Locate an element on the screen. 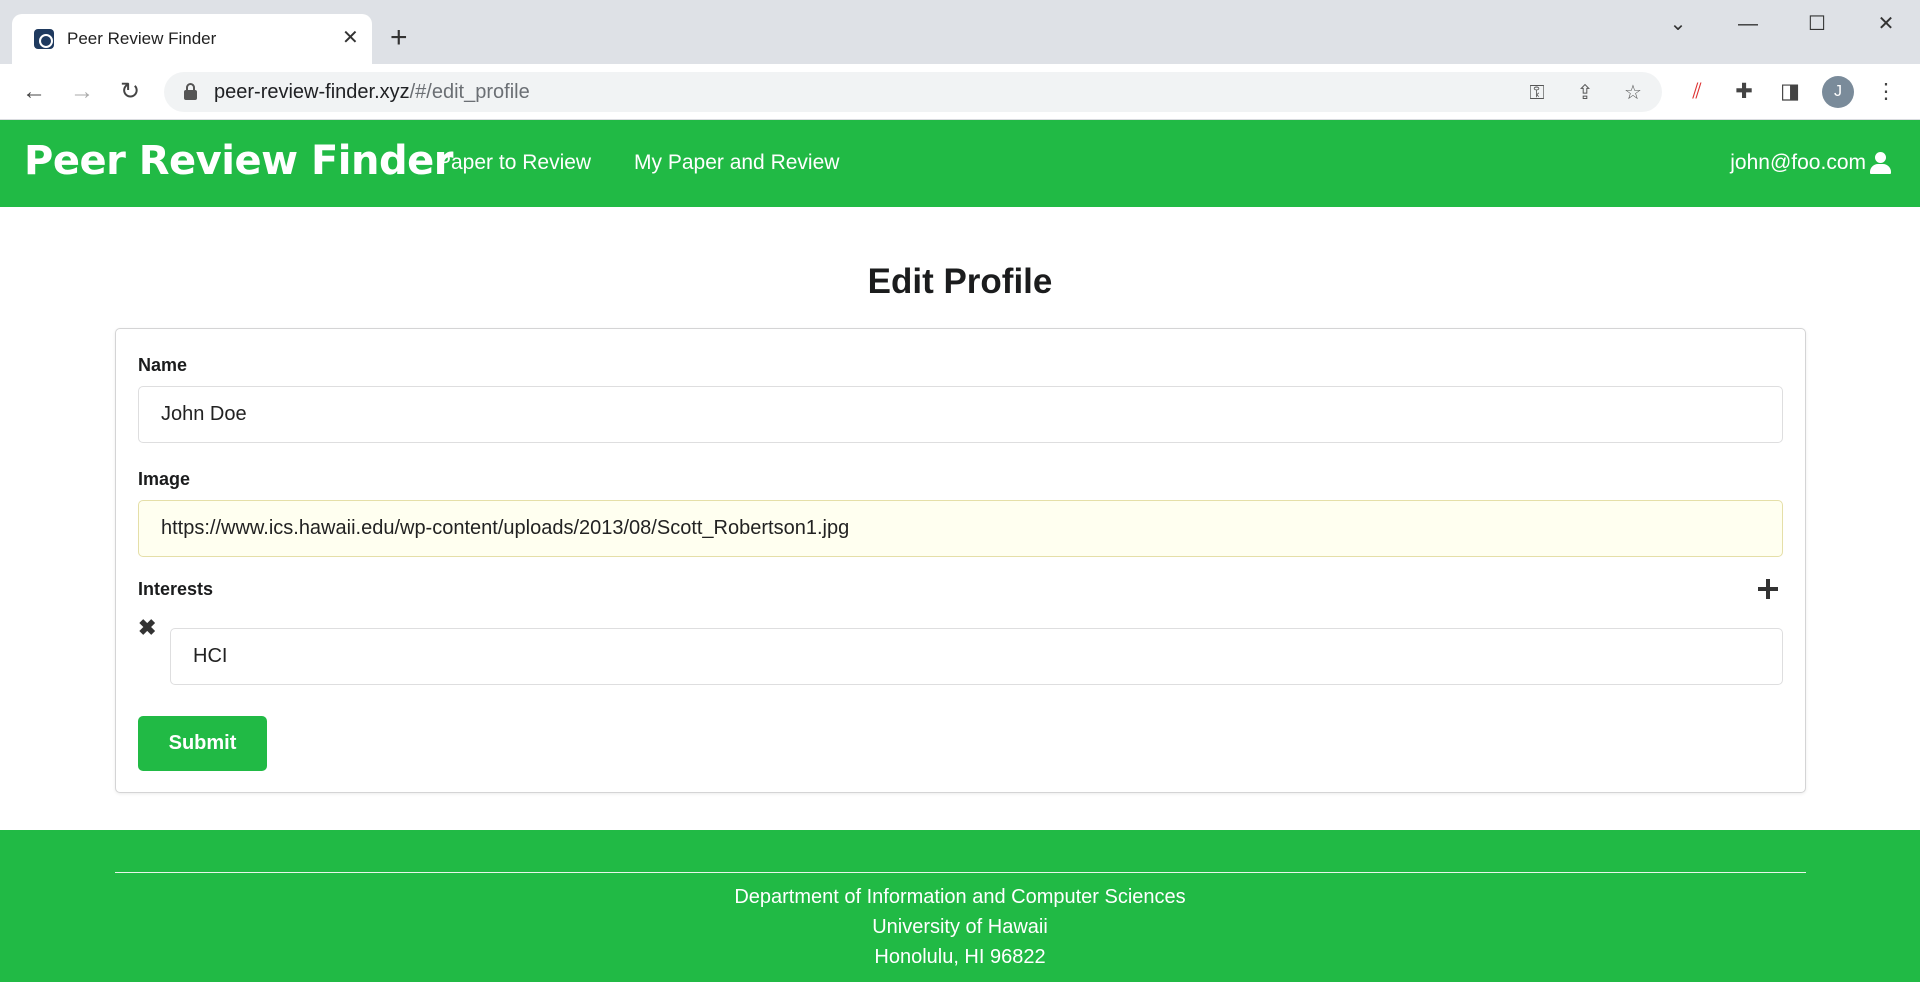  name-input is located at coordinates (960, 414).